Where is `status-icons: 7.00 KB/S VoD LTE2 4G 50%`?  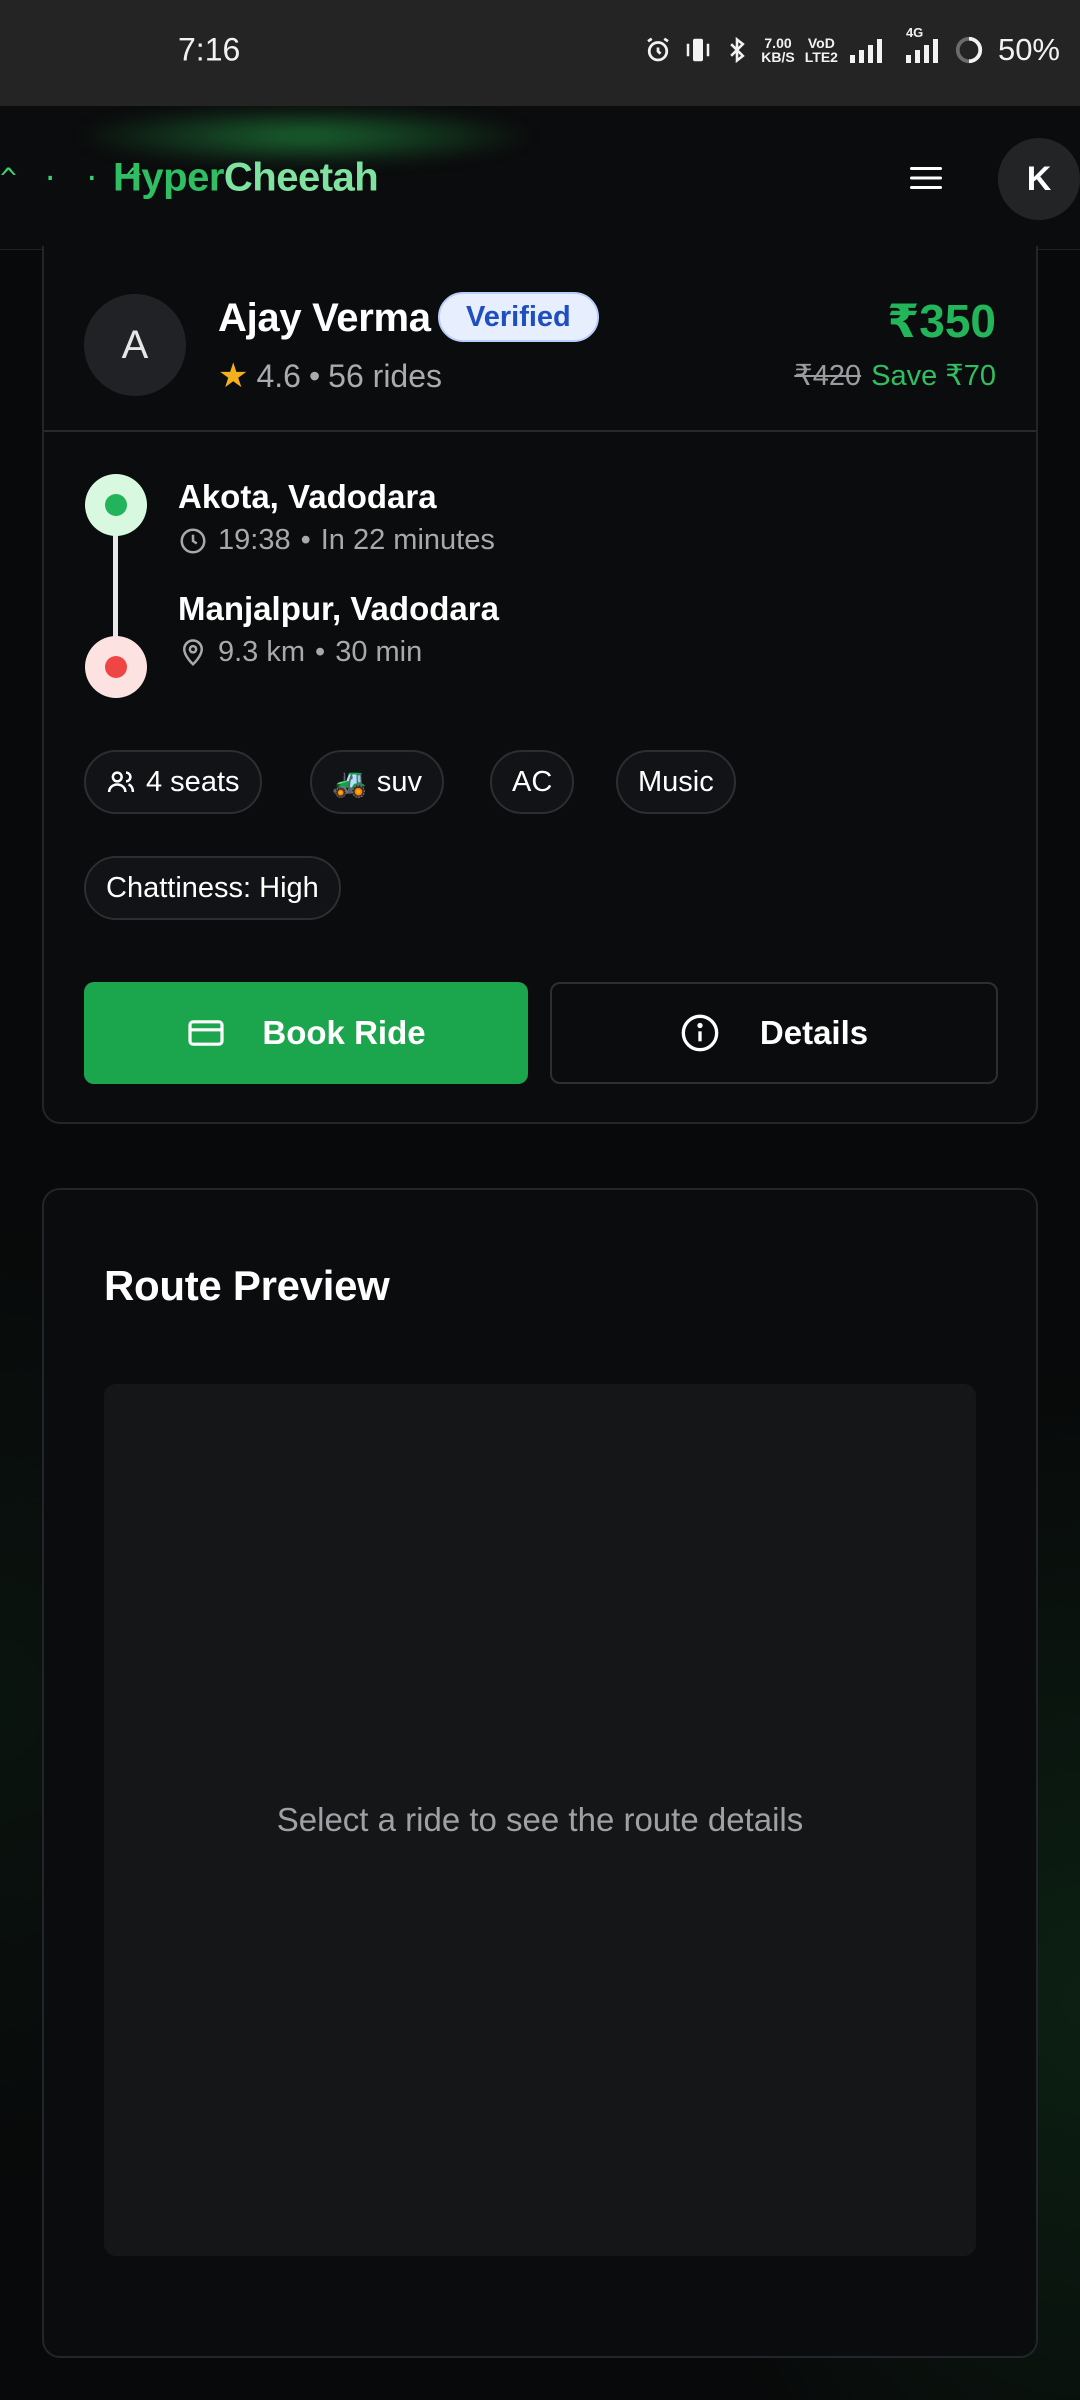 status-icons: 7.00 KB/S VoD LTE2 4G 50% is located at coordinates (851, 46).